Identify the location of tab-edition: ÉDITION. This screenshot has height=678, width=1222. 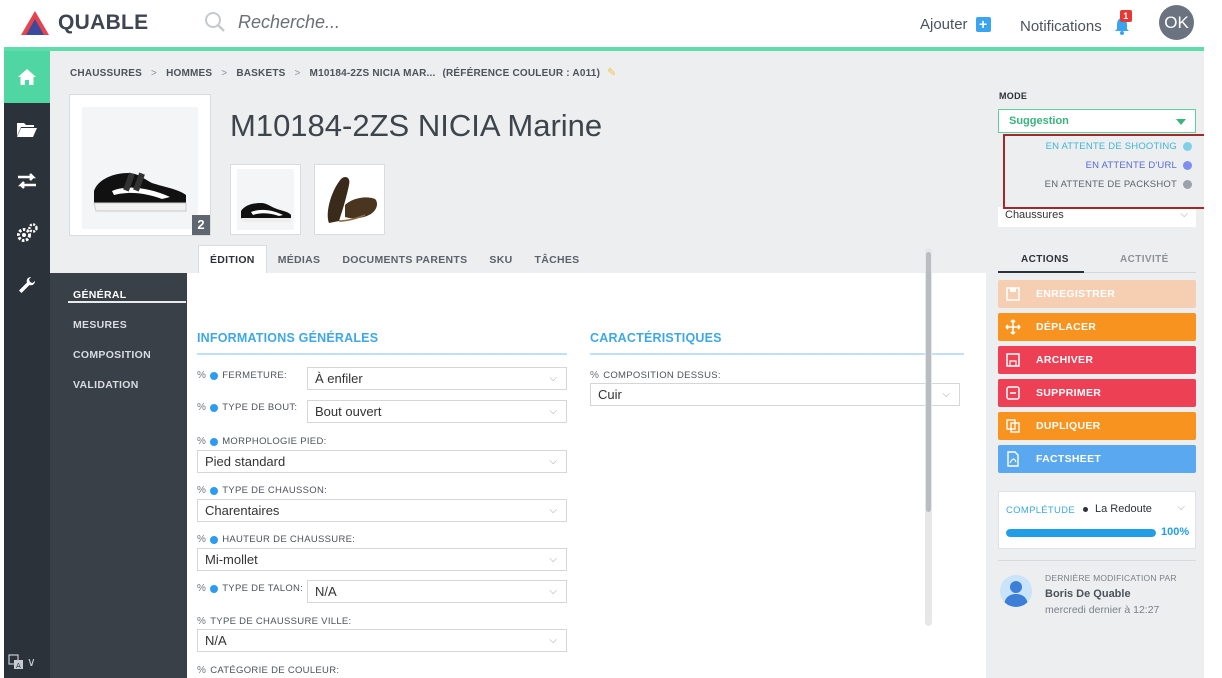
(232, 259).